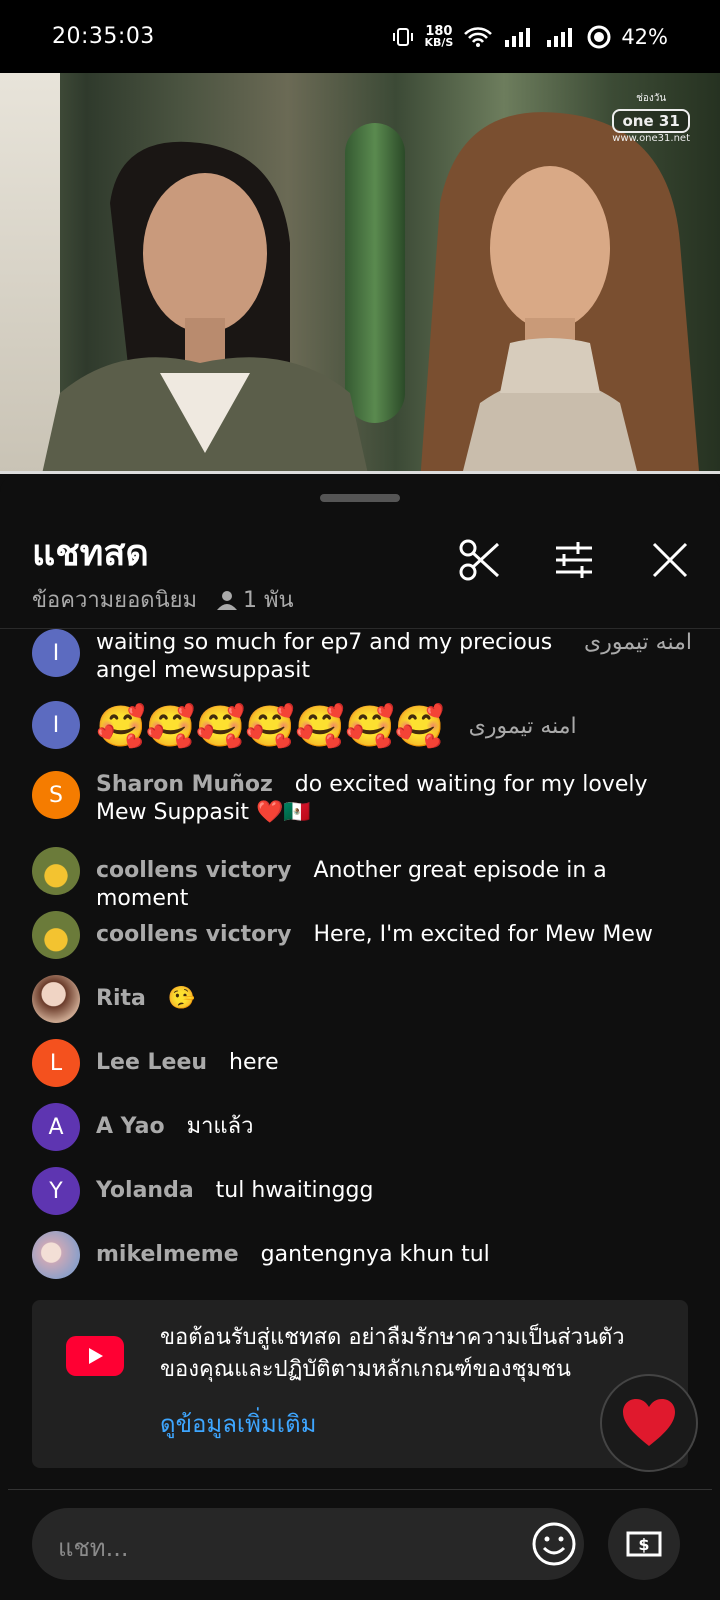 The height and width of the screenshot is (1600, 720). What do you see at coordinates (103, 36) in the screenshot?
I see `status-time: 20:35:03` at bounding box center [103, 36].